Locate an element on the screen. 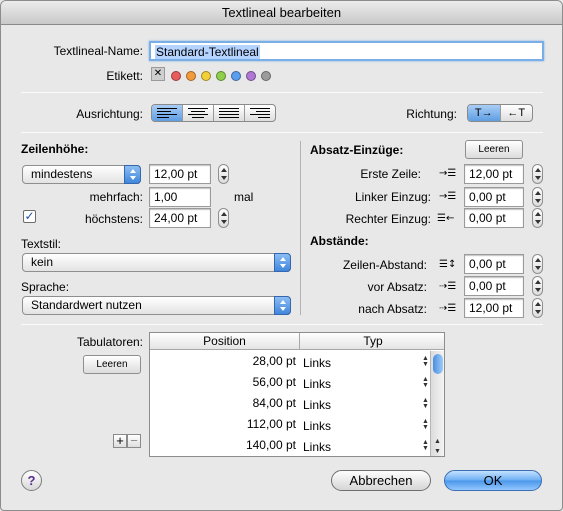  scrollbar-thumb is located at coordinates (438, 364).